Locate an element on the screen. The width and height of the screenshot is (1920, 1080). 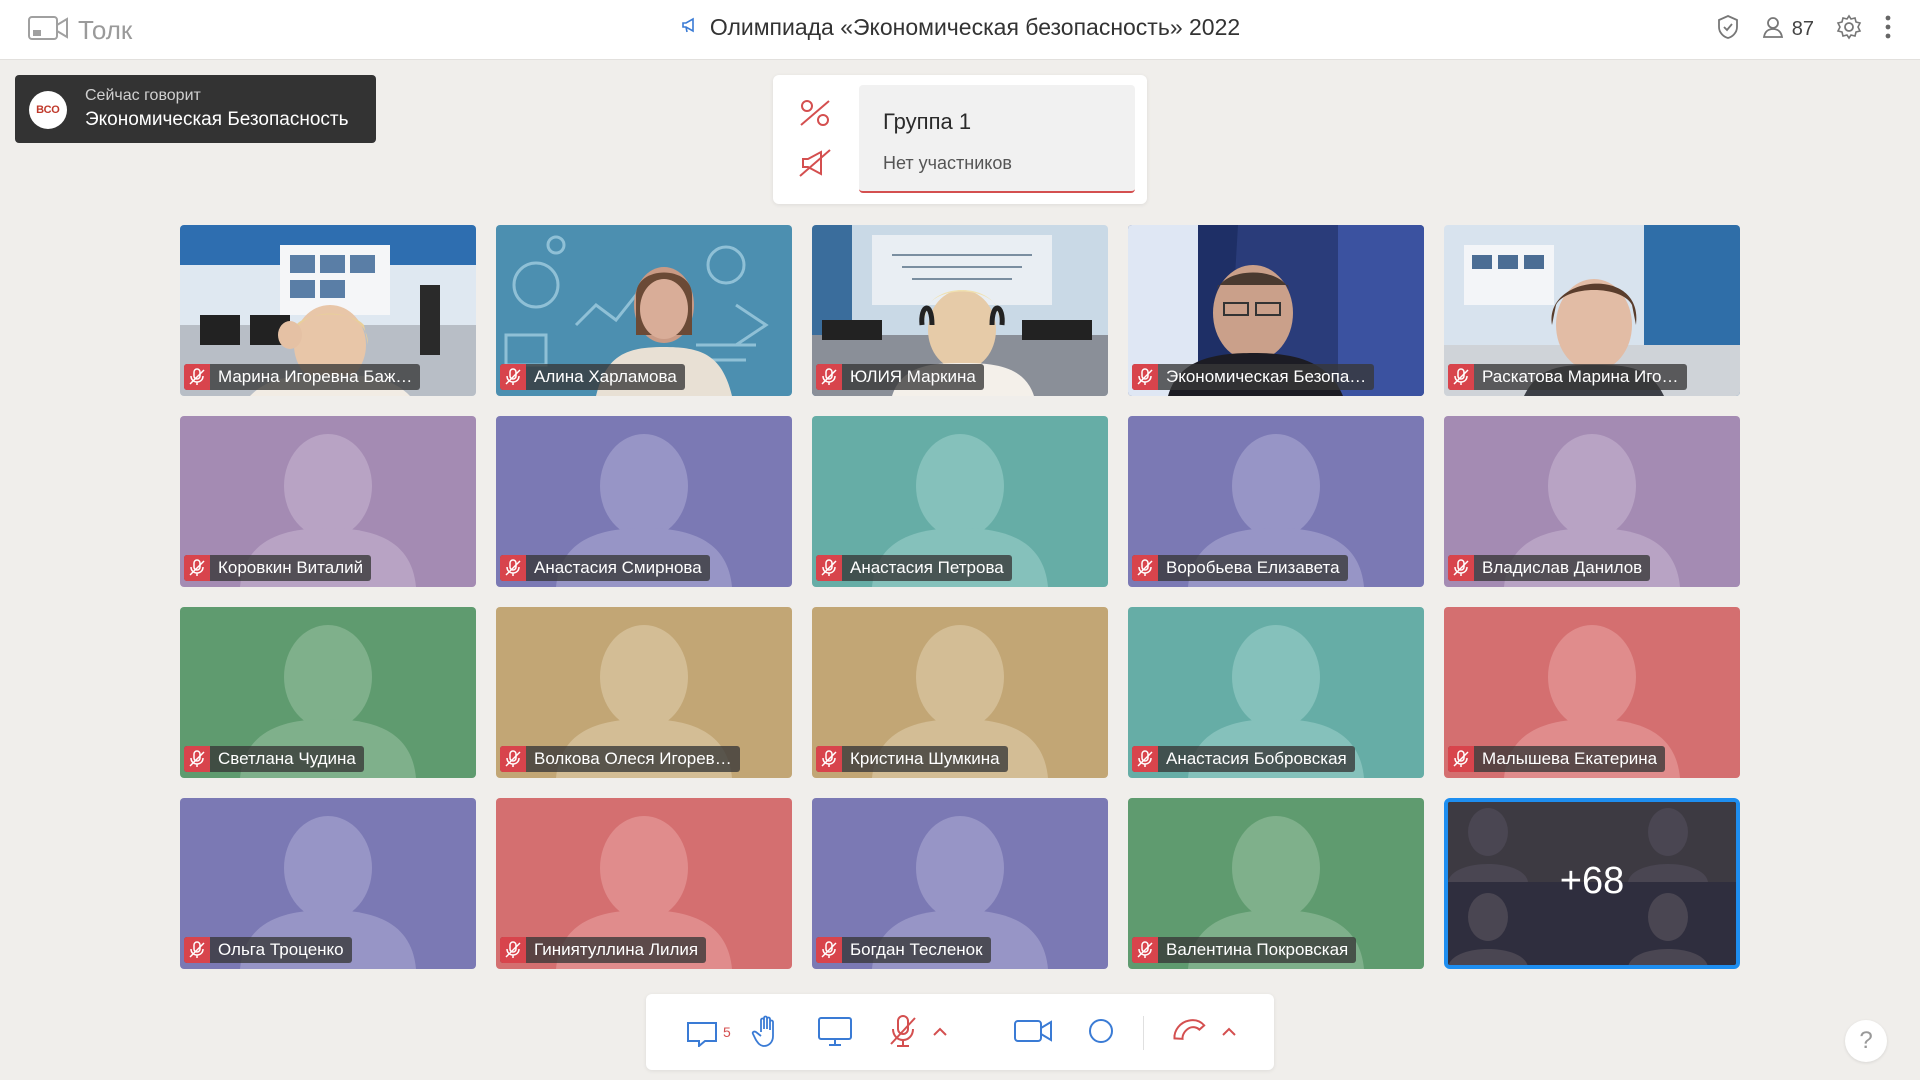
participant-tile: Малышева Екатерина is located at coordinates (1592, 692).